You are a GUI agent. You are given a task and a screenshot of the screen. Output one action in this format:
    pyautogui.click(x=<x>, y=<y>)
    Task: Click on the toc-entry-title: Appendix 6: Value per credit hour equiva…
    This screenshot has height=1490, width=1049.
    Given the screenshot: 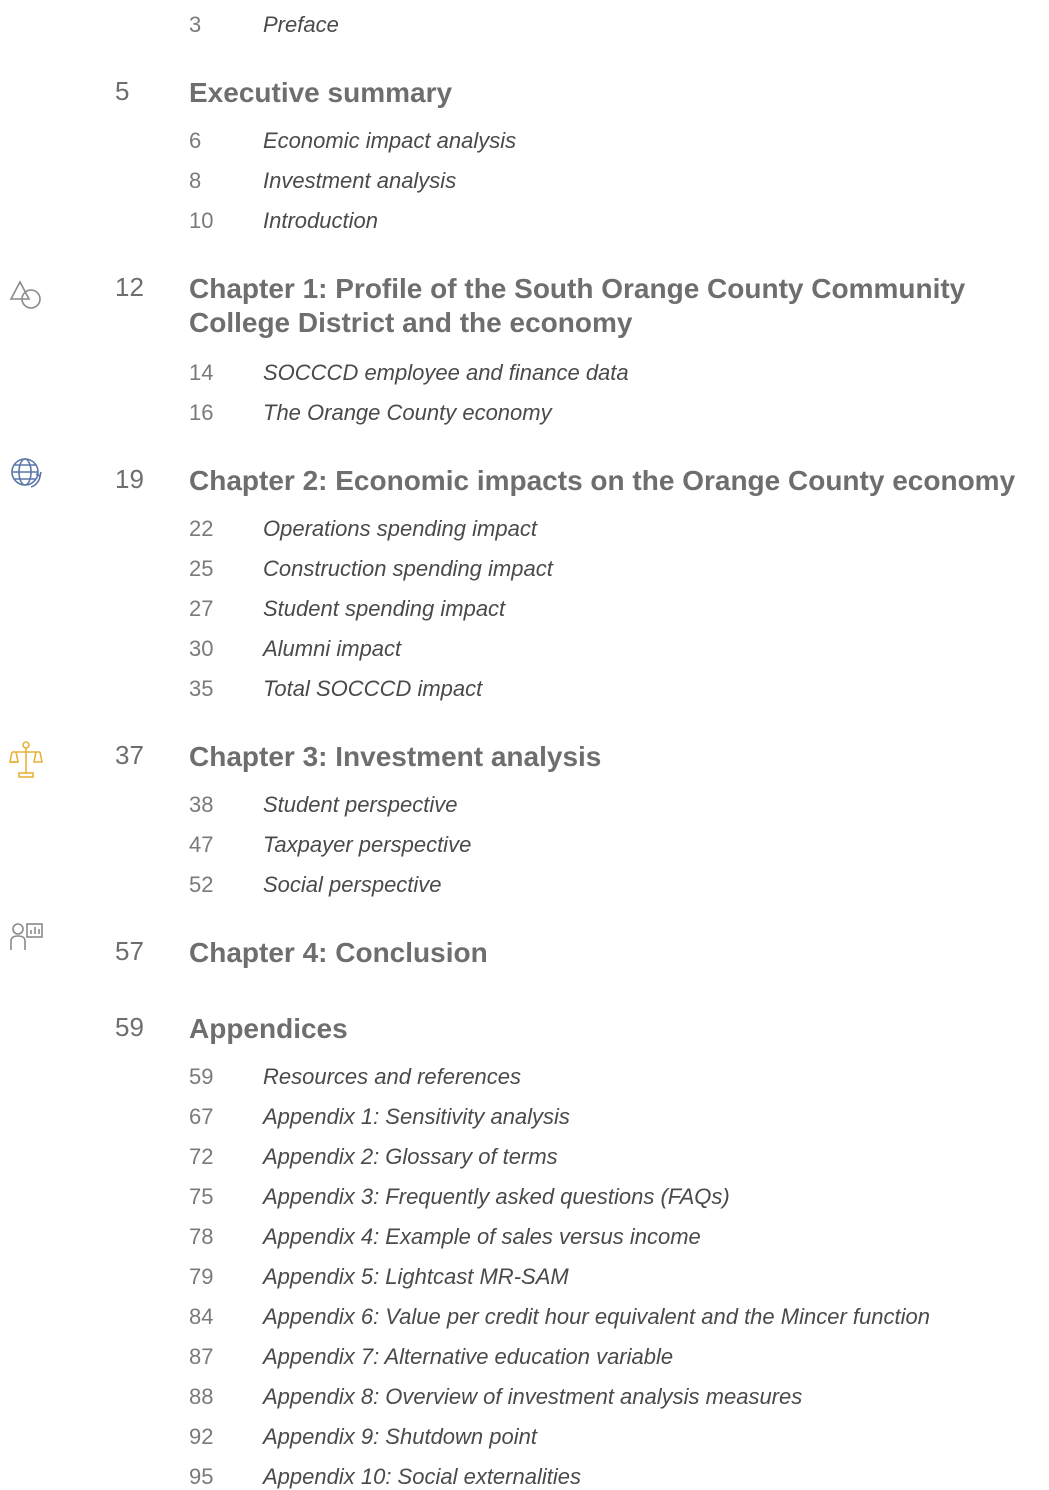 What is the action you would take?
    pyautogui.click(x=596, y=1316)
    